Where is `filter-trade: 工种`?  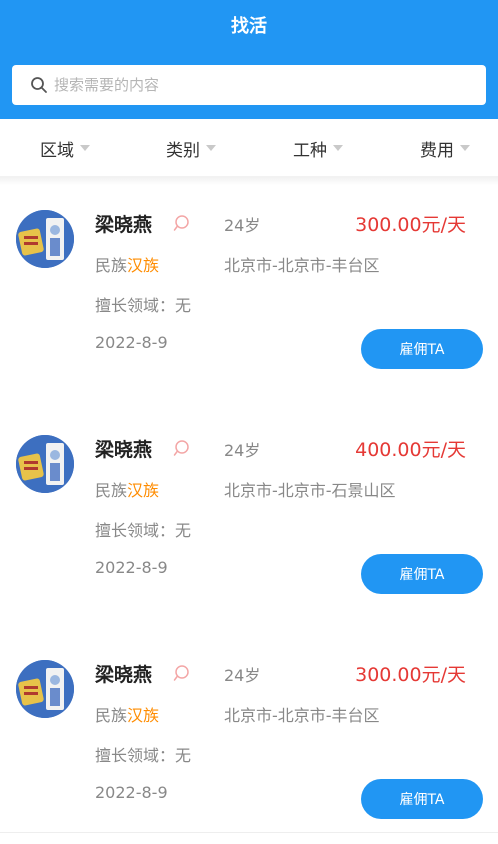 filter-trade: 工种 is located at coordinates (318, 148).